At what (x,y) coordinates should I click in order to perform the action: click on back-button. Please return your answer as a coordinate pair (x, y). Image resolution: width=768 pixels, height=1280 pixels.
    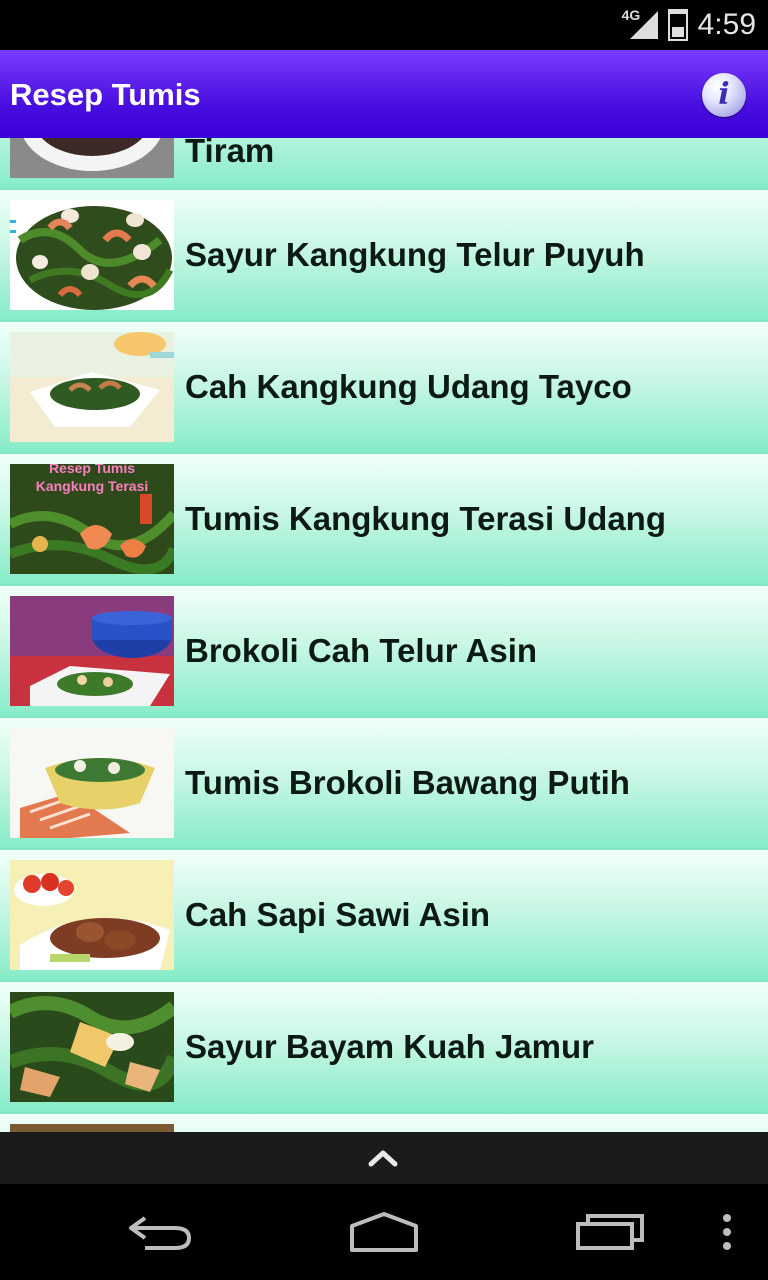
    Looking at the image, I should click on (160, 1232).